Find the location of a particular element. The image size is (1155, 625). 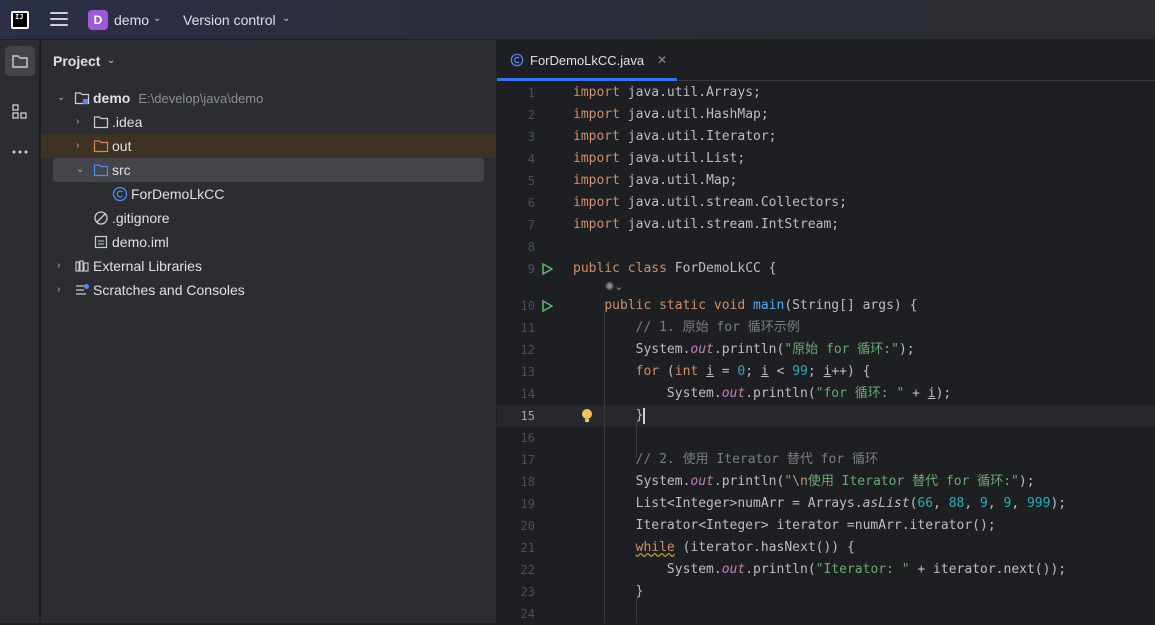

code-line: import java.util.Arrays; is located at coordinates (667, 92).